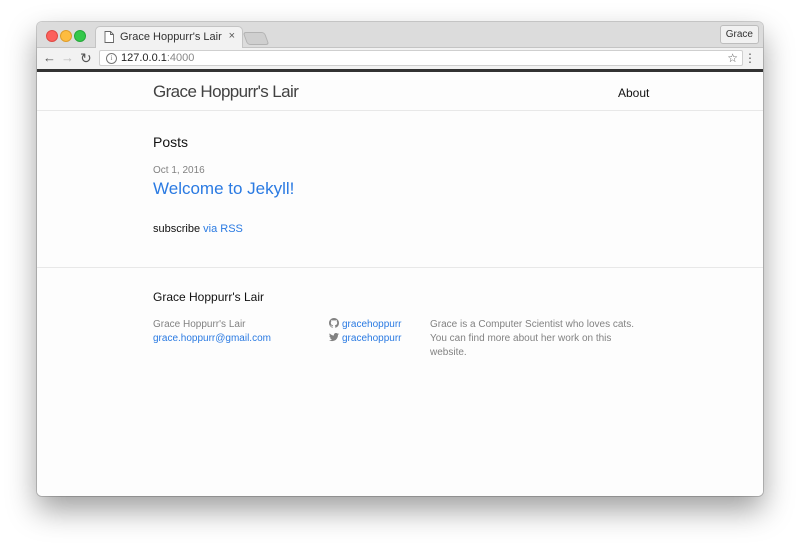 The width and height of the screenshot is (800, 550). What do you see at coordinates (52, 36) in the screenshot?
I see `window-close-button` at bounding box center [52, 36].